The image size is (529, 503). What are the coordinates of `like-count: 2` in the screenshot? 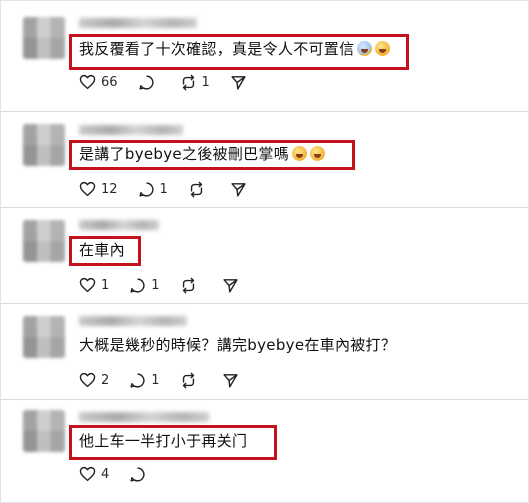 It's located at (105, 380).